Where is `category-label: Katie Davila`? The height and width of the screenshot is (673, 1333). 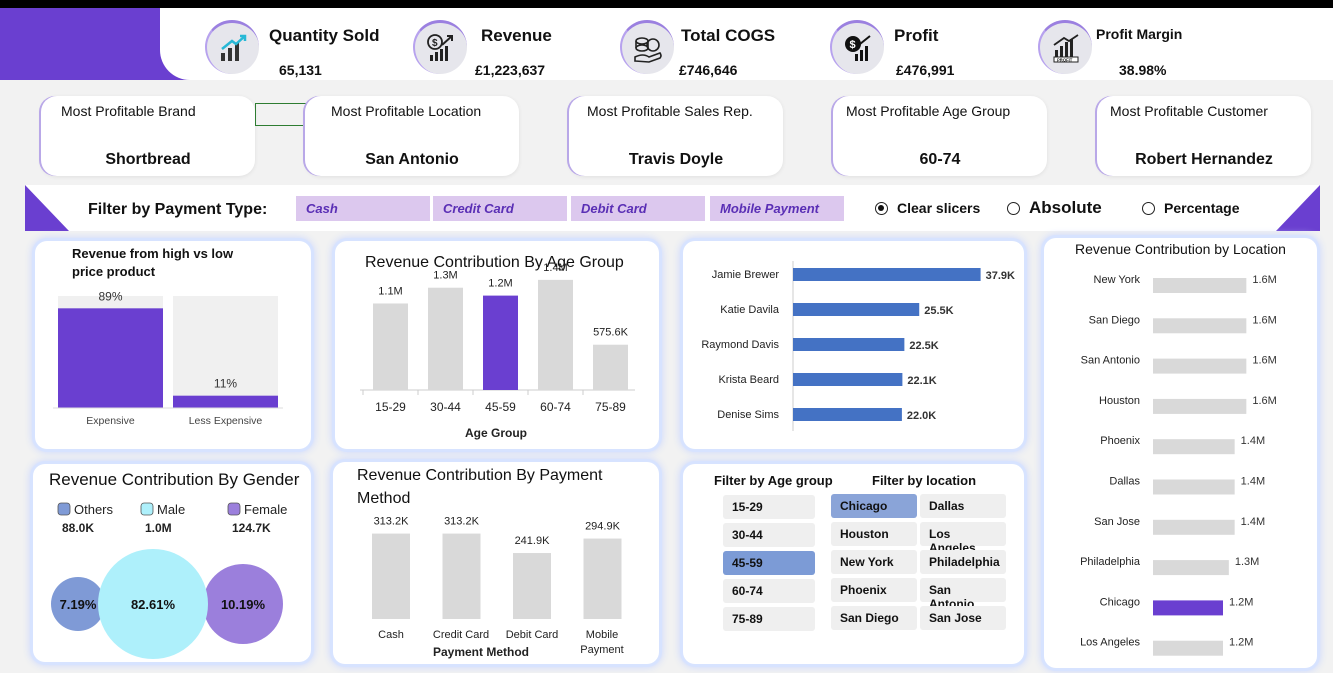
category-label: Katie Davila is located at coordinates (750, 310).